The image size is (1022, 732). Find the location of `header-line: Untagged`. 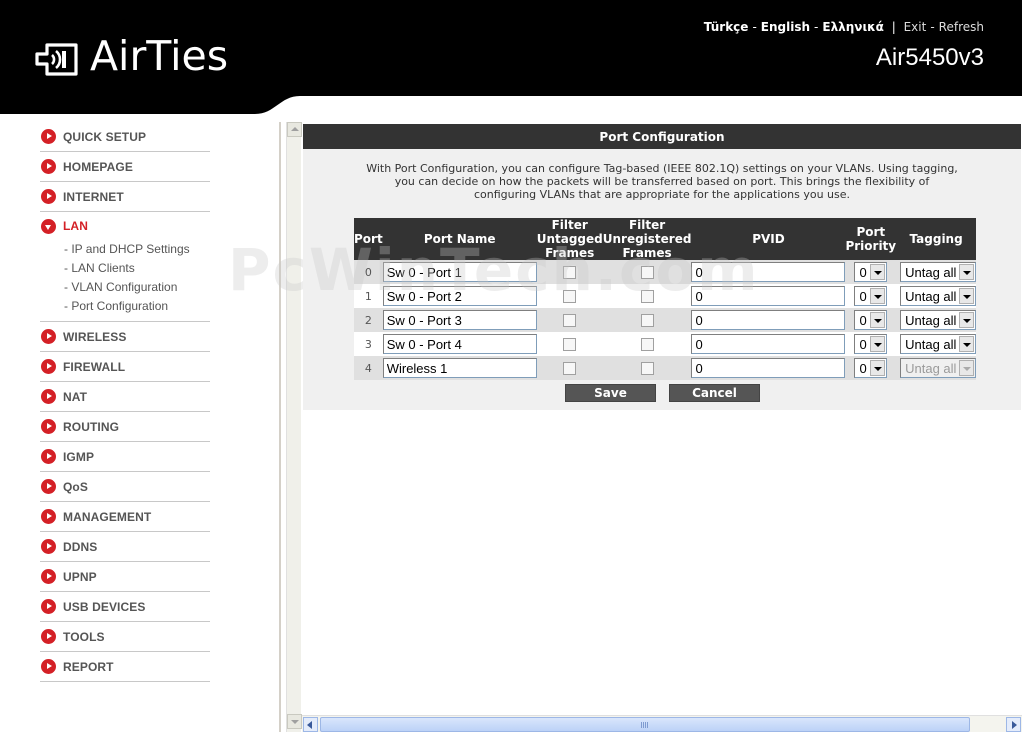

header-line: Untagged is located at coordinates (569, 239).